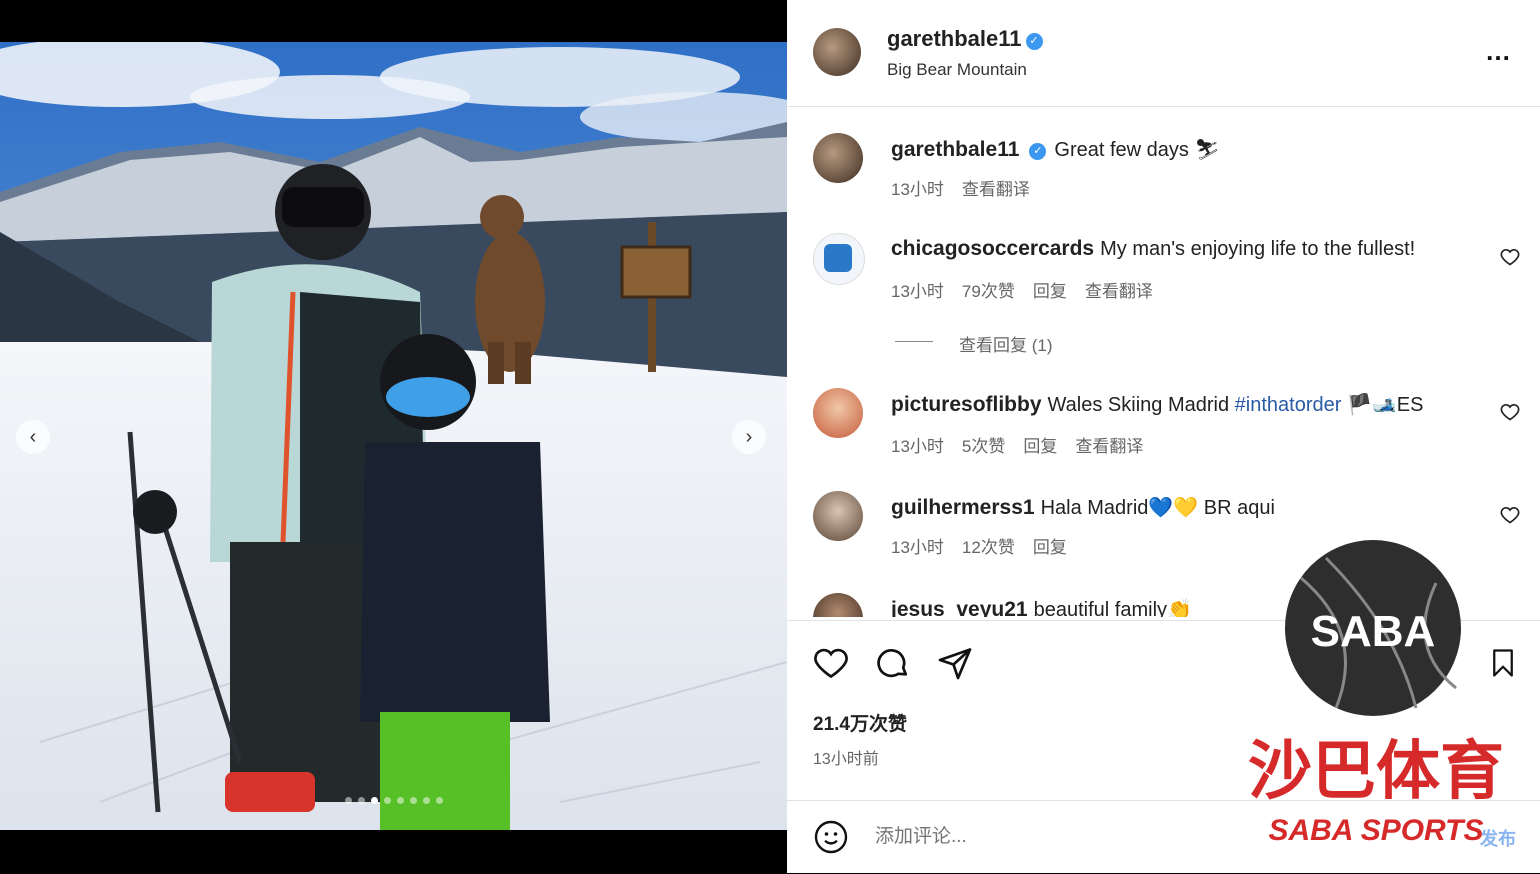 The image size is (1540, 874). I want to click on view-replies-button: 查看回复 (1), so click(1006, 345).